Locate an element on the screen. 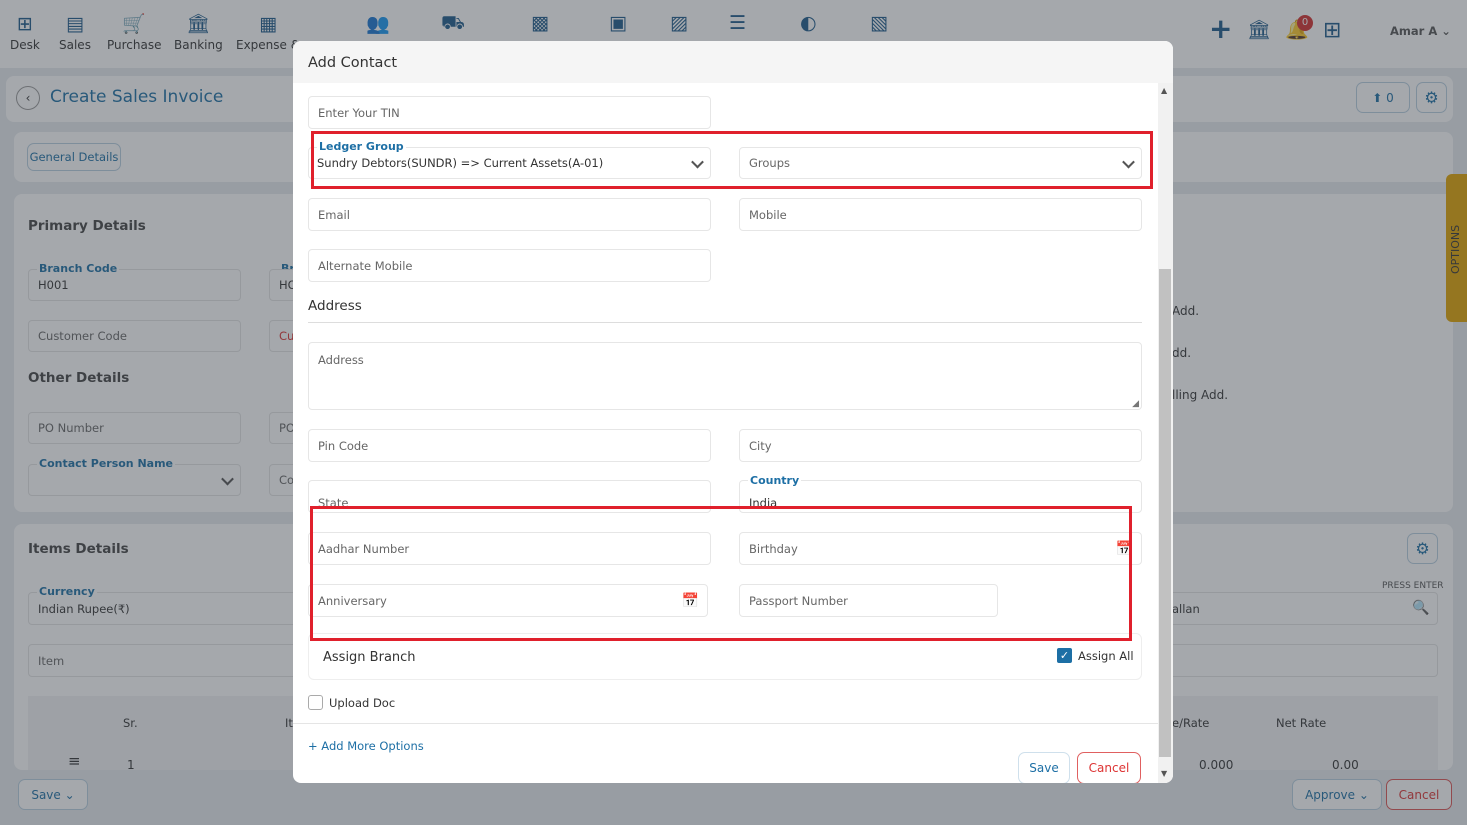  modal-cancel-button: Cancel is located at coordinates (1109, 767).